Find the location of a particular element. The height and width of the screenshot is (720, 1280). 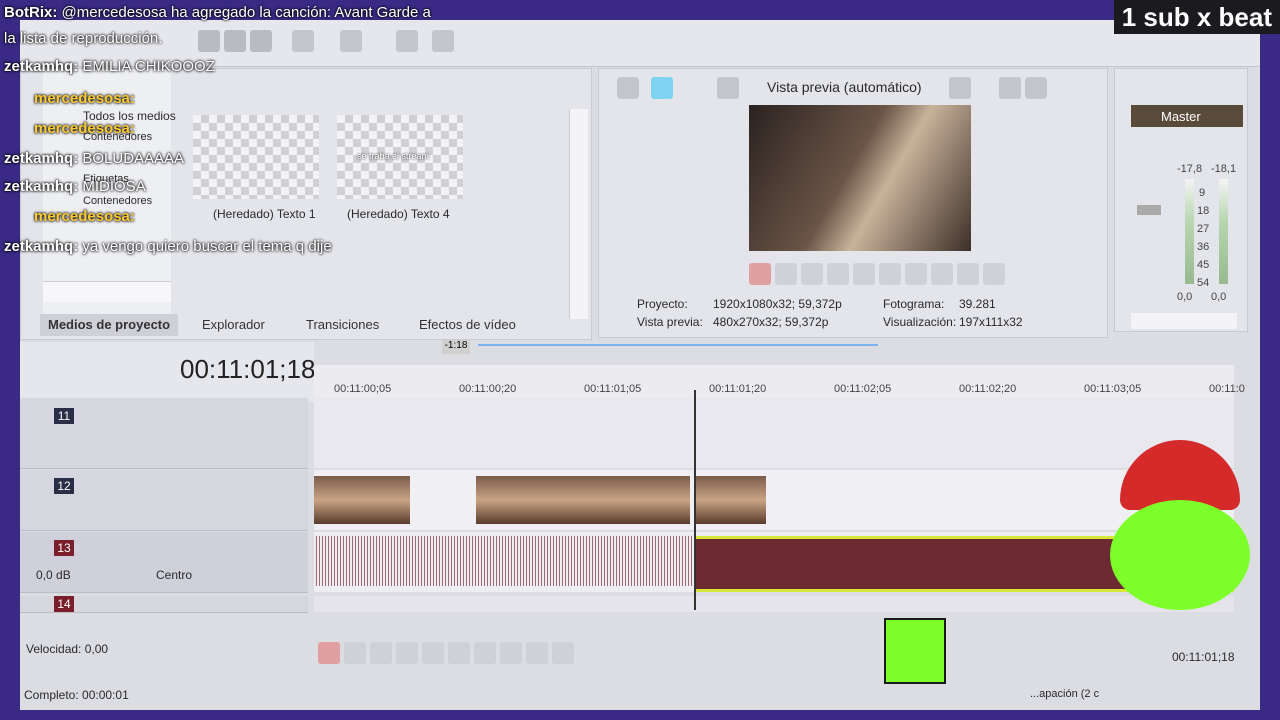

velocity-label: Velocidad: 0,00 is located at coordinates (67, 649).